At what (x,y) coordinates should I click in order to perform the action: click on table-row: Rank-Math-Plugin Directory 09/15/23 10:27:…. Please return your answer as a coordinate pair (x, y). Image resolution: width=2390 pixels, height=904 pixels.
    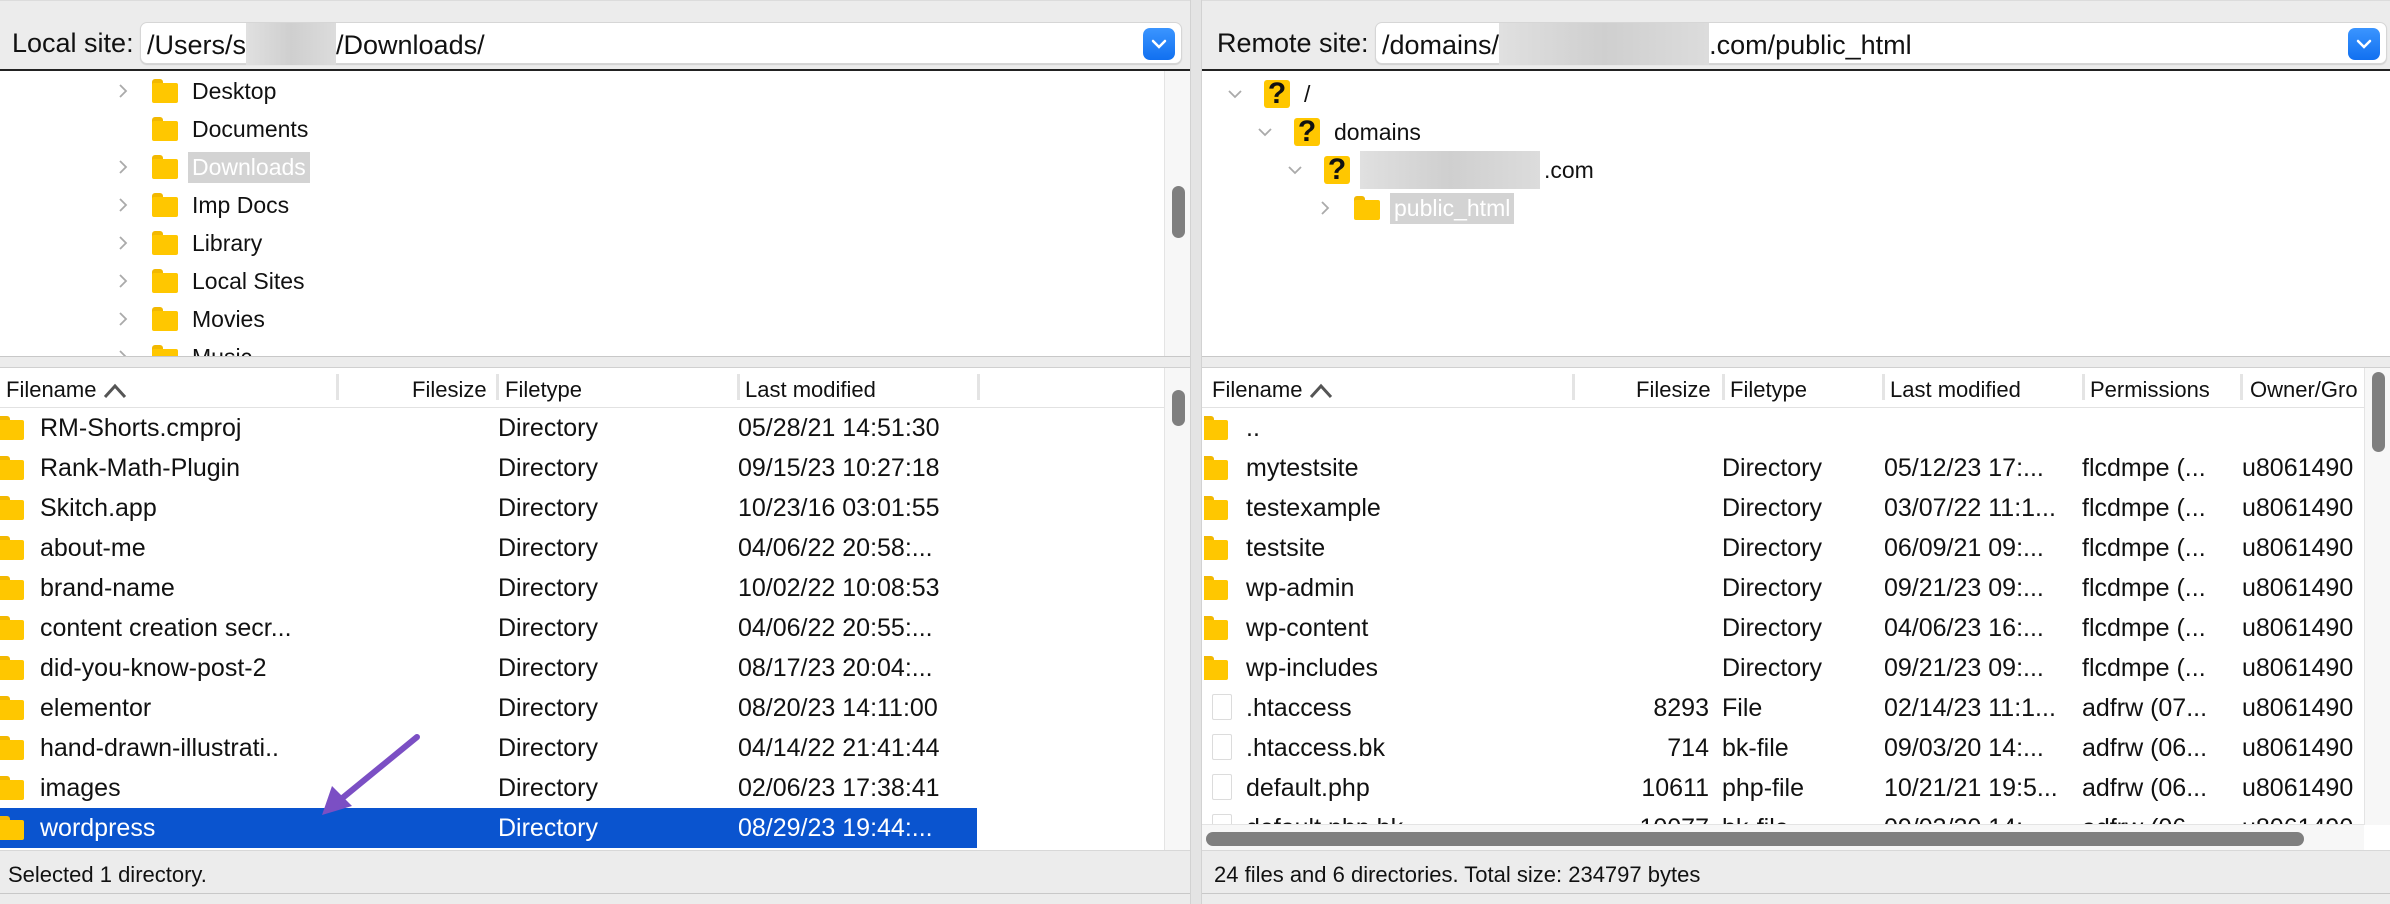
    Looking at the image, I should click on (488, 468).